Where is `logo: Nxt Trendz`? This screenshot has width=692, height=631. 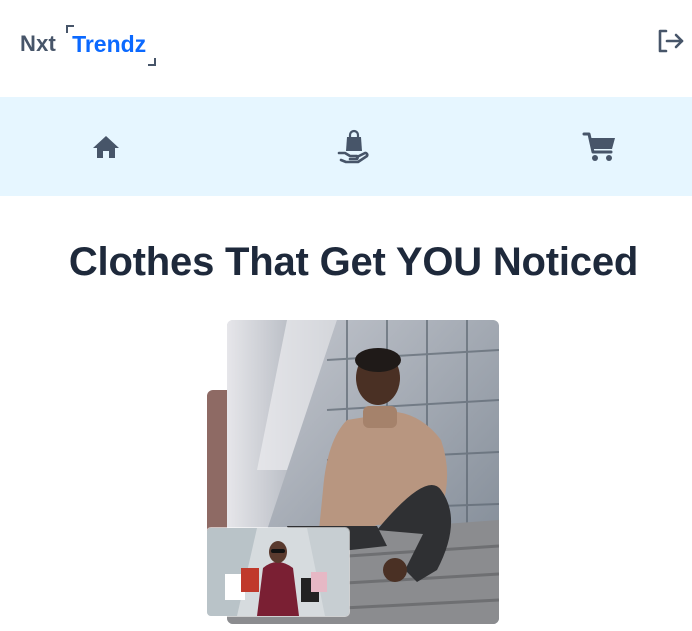
logo: Nxt Trendz is located at coordinates (88, 44).